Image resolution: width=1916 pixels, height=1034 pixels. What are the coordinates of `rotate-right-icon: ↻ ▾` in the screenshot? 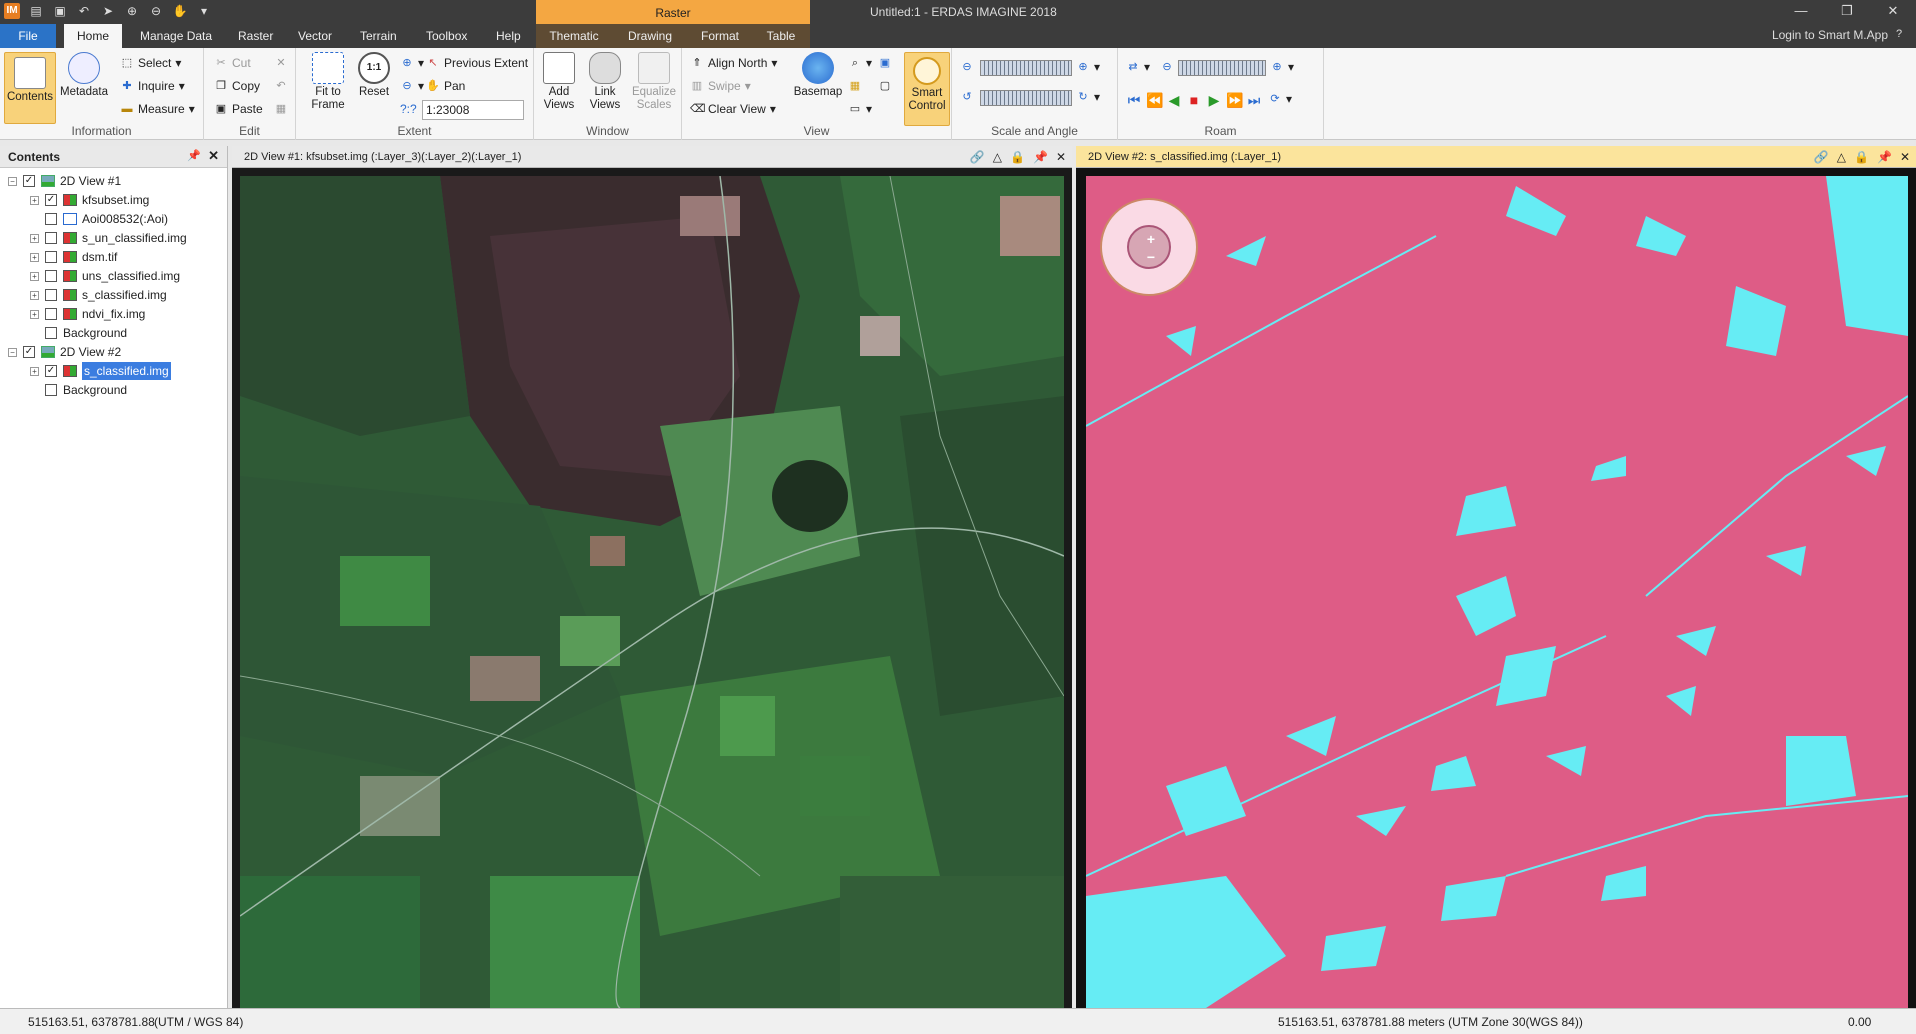 It's located at (1088, 97).